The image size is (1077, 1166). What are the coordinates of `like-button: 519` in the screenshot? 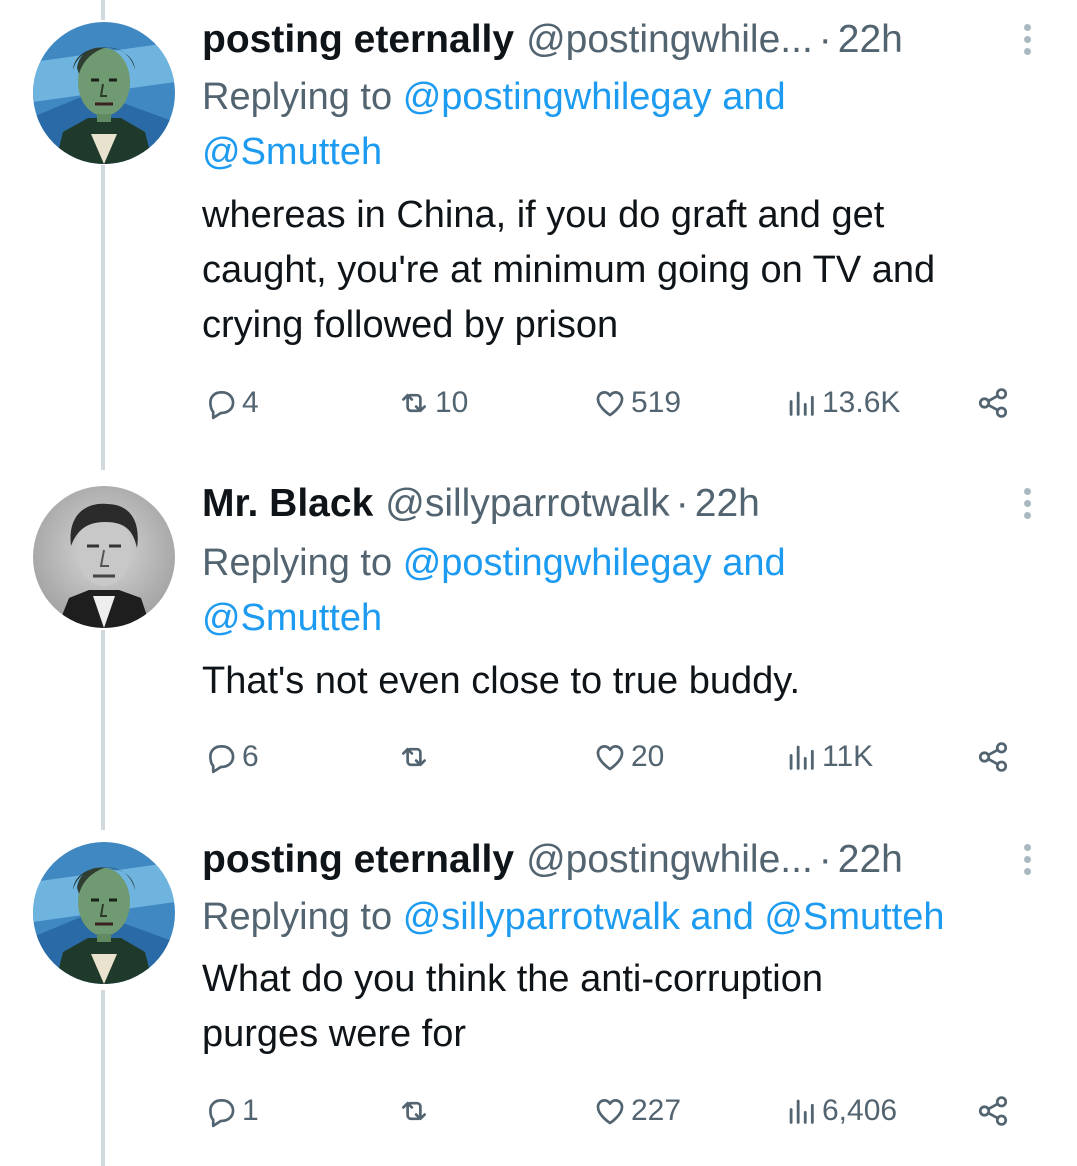 It's located at (637, 403).